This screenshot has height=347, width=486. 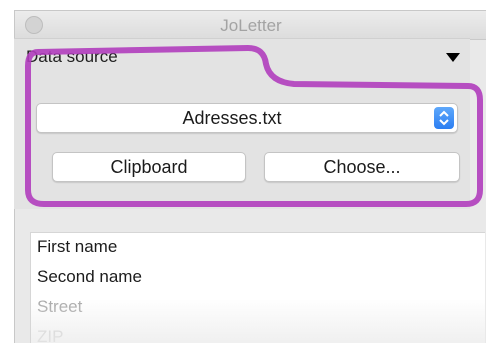 I want to click on list-item: First name, so click(x=77, y=247).